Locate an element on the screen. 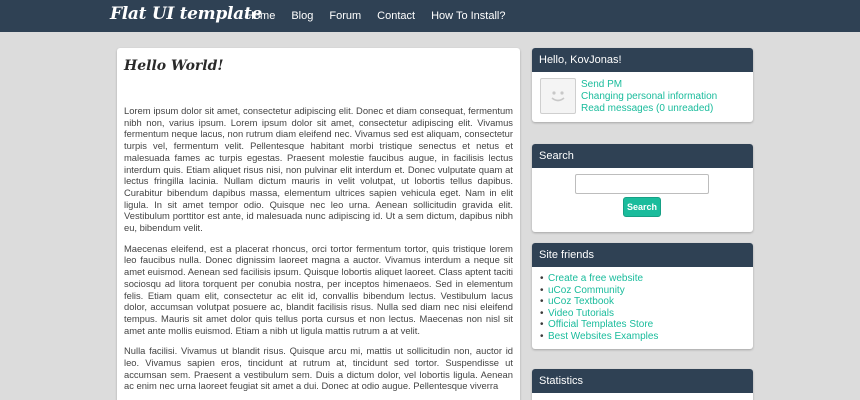 This screenshot has width=860, height=400. list-item: • uCoz Community is located at coordinates (646, 291).